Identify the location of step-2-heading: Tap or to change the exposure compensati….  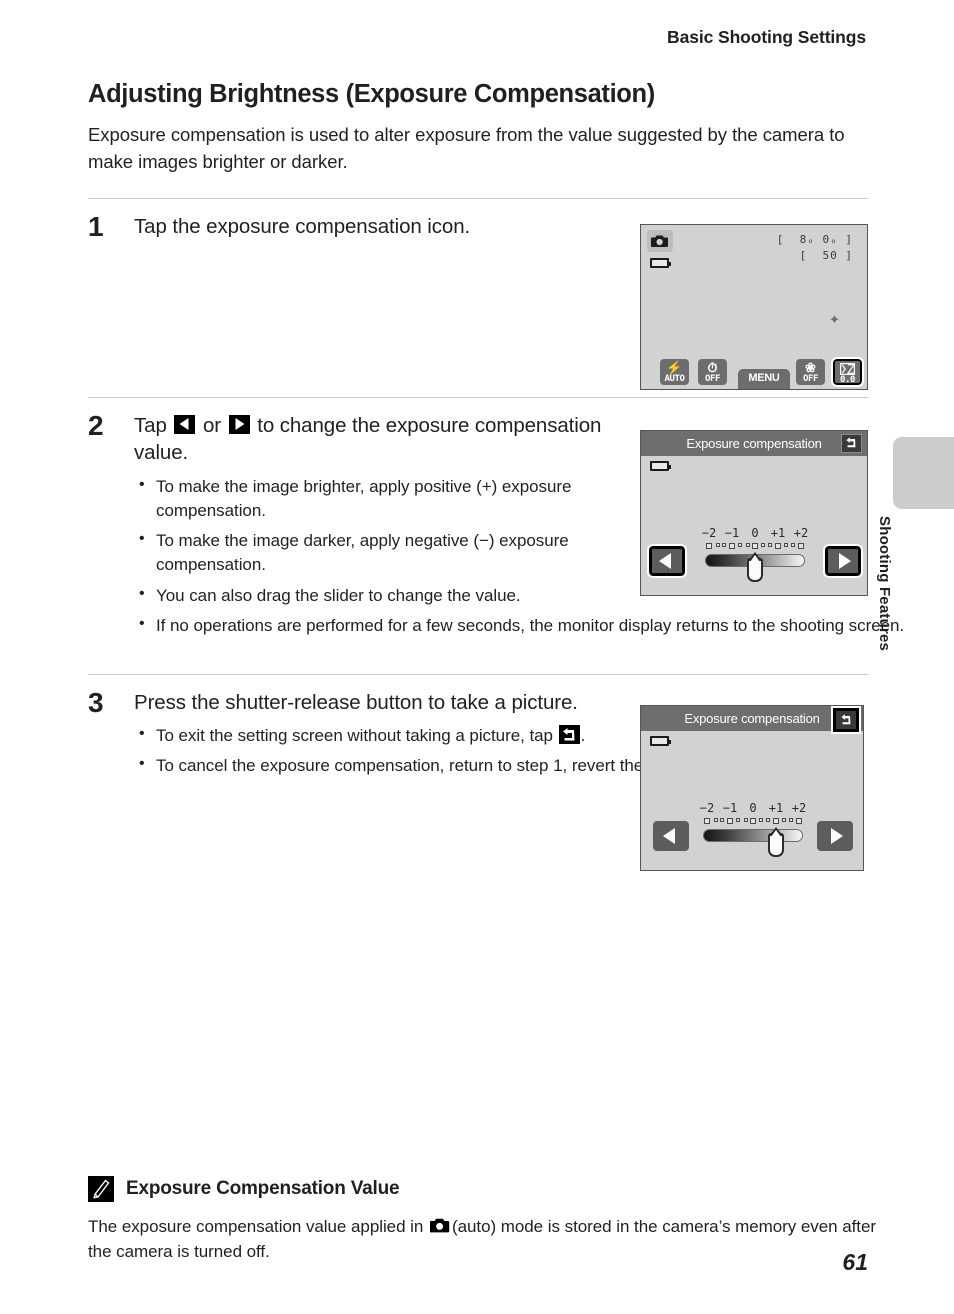
(389, 439).